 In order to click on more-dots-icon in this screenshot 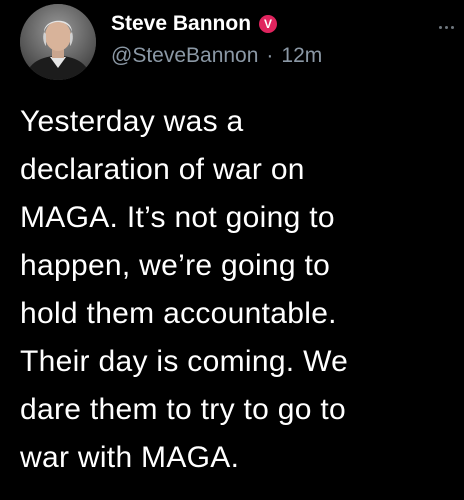, I will do `click(446, 27)`.